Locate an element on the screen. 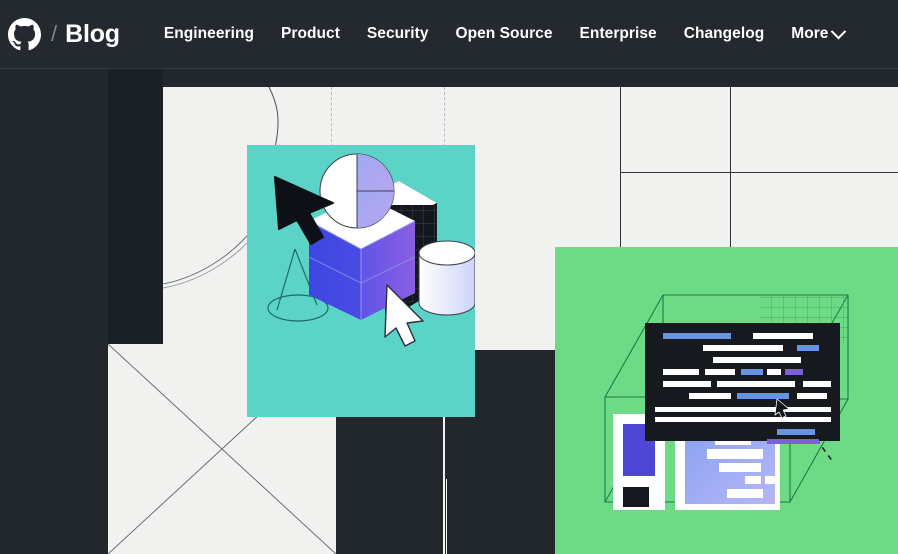 This screenshot has height=554, width=898. pie-sphere is located at coordinates (357, 191).